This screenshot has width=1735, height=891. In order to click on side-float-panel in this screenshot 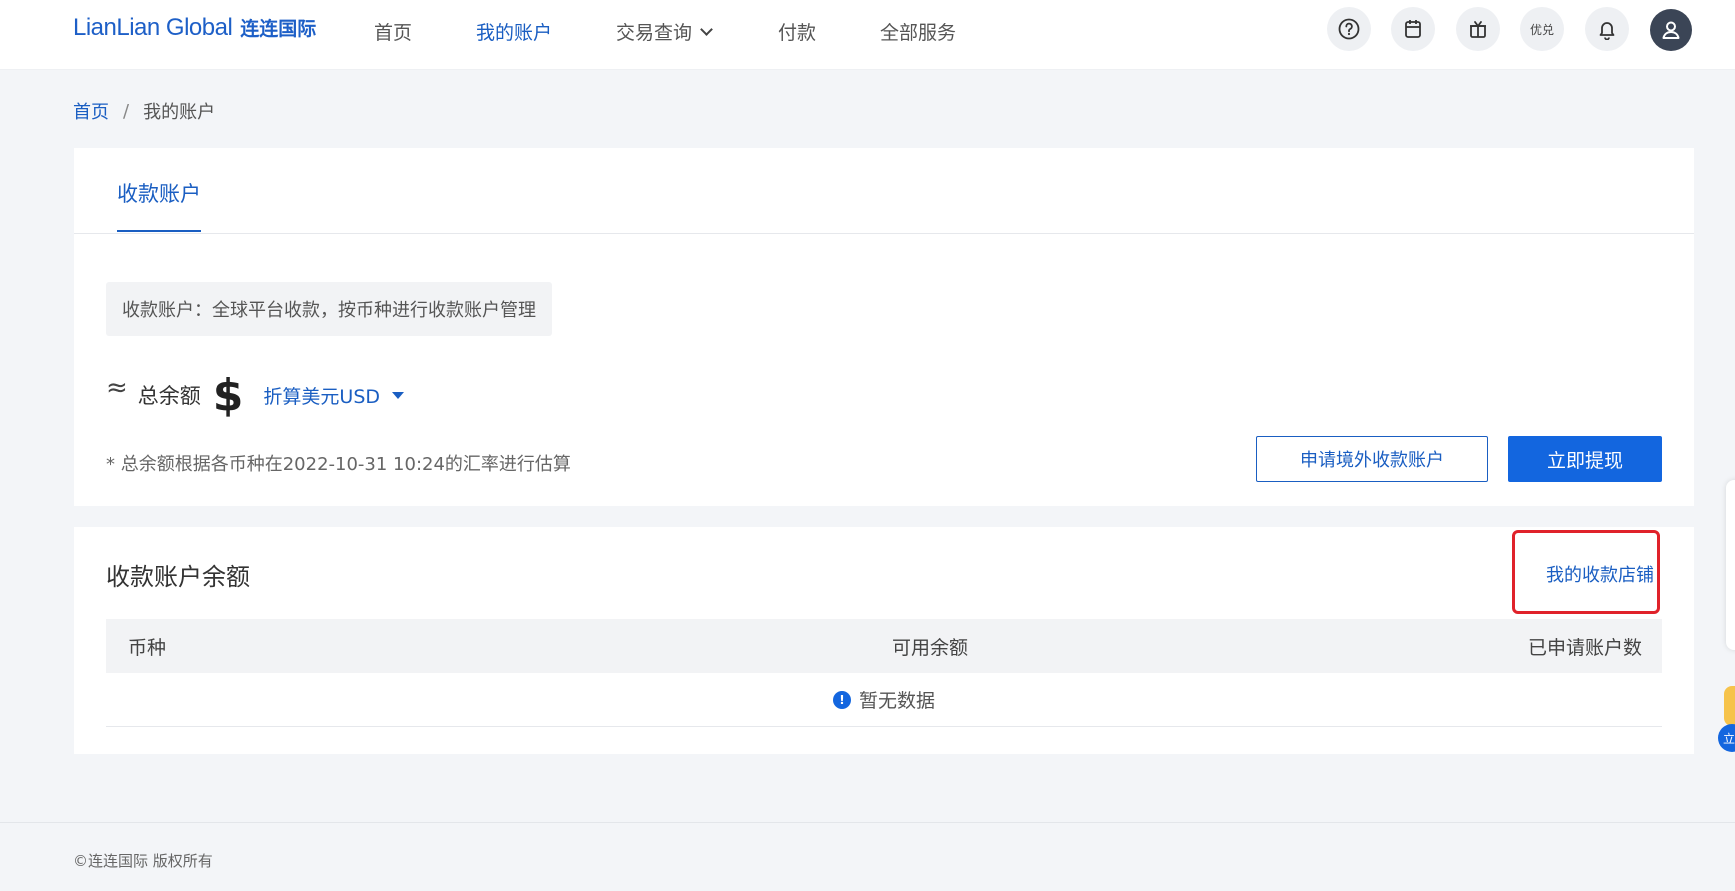, I will do `click(1730, 565)`.